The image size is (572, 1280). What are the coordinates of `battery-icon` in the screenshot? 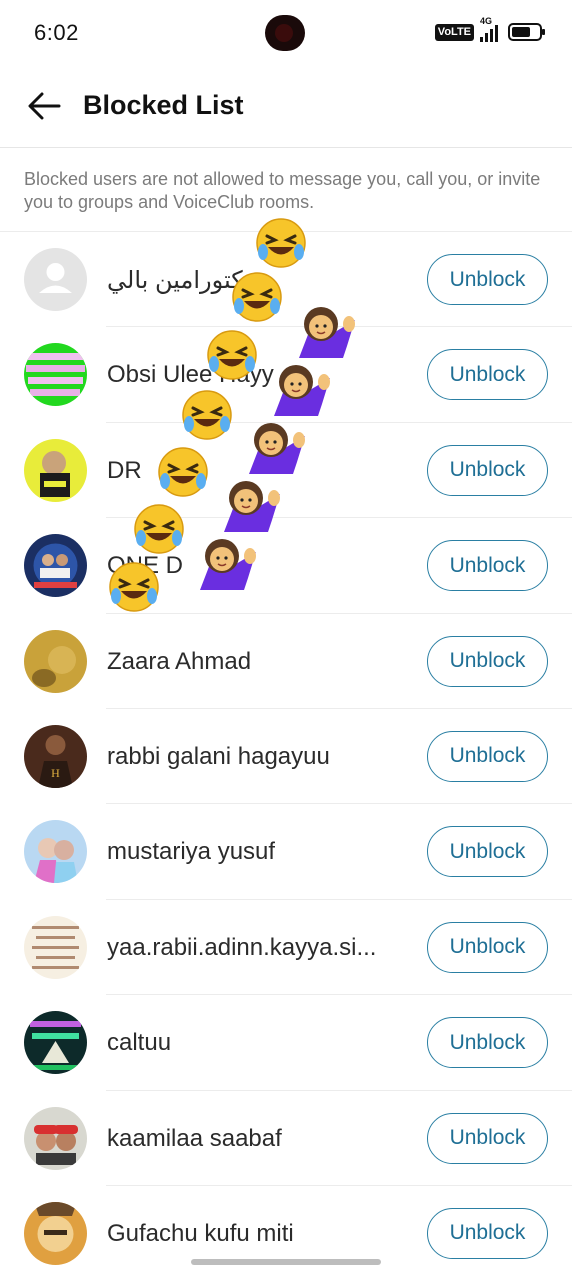 It's located at (526, 32).